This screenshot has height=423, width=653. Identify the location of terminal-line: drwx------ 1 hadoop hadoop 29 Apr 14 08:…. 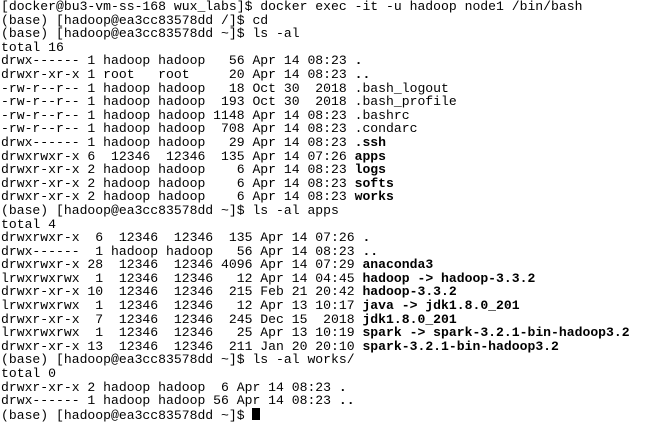
(327, 143).